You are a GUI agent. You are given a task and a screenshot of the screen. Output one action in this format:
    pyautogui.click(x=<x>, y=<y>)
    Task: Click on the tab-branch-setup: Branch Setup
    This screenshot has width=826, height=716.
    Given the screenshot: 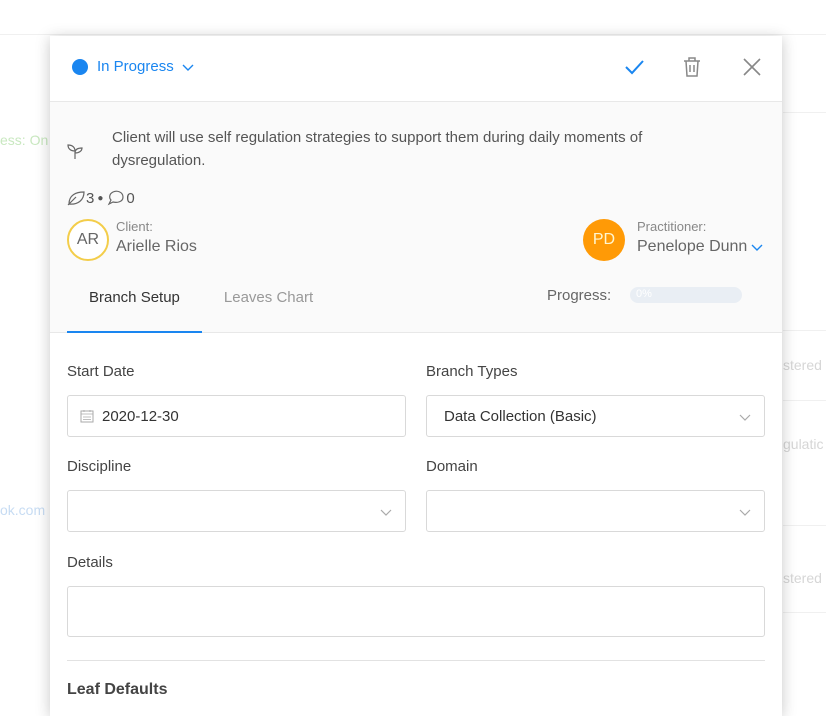 What is the action you would take?
    pyautogui.click(x=134, y=302)
    